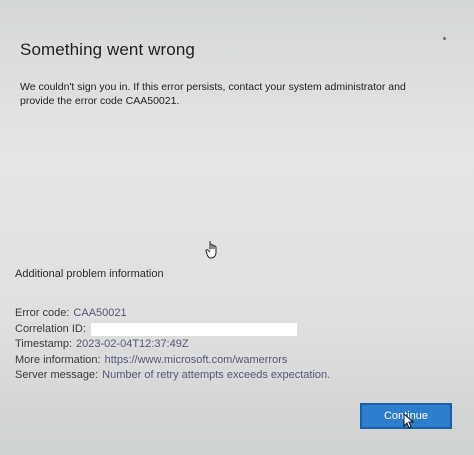  I want to click on error-code-value: CAA50021, so click(100, 313).